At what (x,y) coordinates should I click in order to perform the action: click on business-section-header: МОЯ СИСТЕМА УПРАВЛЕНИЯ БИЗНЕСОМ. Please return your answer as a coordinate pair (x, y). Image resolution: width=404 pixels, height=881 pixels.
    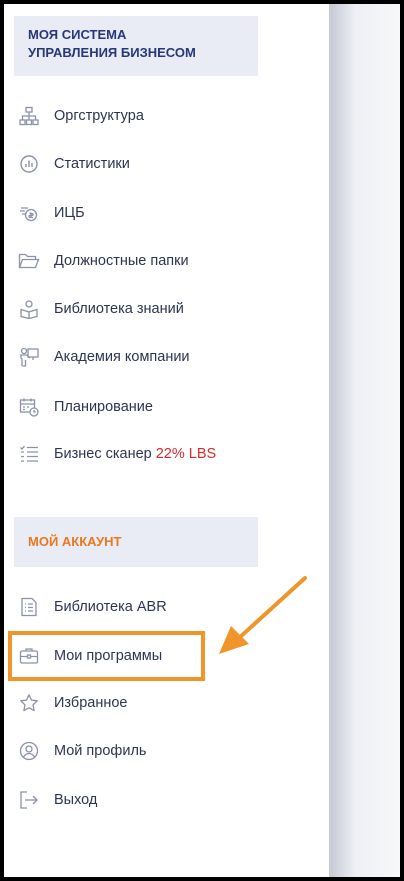
    Looking at the image, I should click on (136, 46).